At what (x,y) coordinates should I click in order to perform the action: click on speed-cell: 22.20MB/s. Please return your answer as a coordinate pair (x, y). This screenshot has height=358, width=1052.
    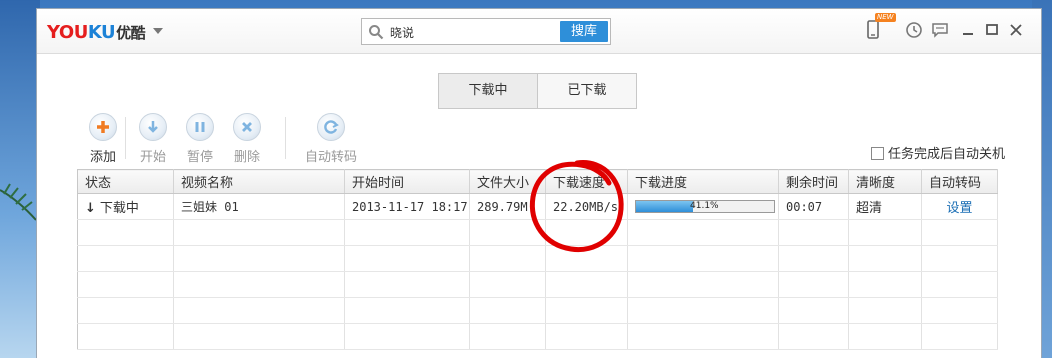
    Looking at the image, I should click on (586, 206).